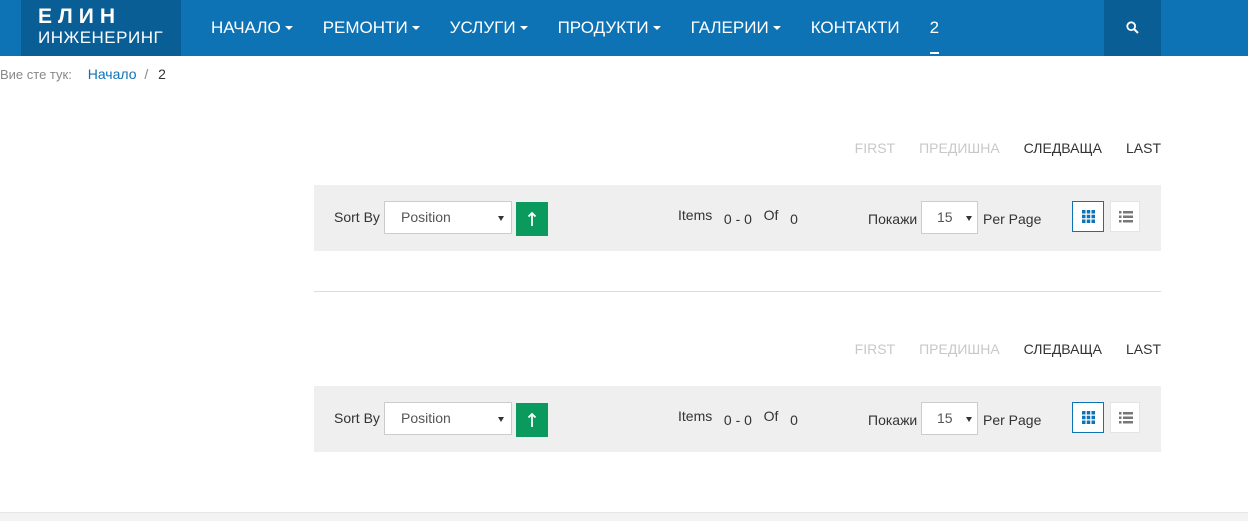 The image size is (1248, 521). I want to click on nav-label: КОНТАКТИ, so click(855, 27).